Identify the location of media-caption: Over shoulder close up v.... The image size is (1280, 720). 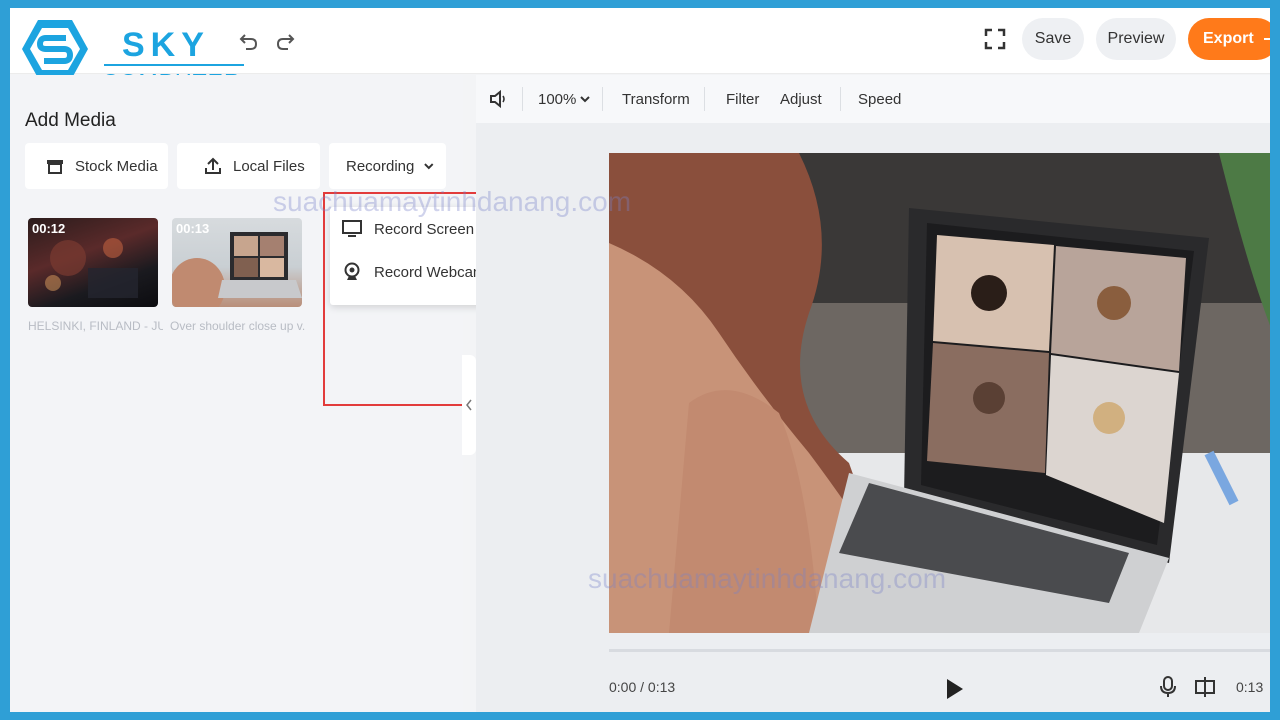
(237, 326).